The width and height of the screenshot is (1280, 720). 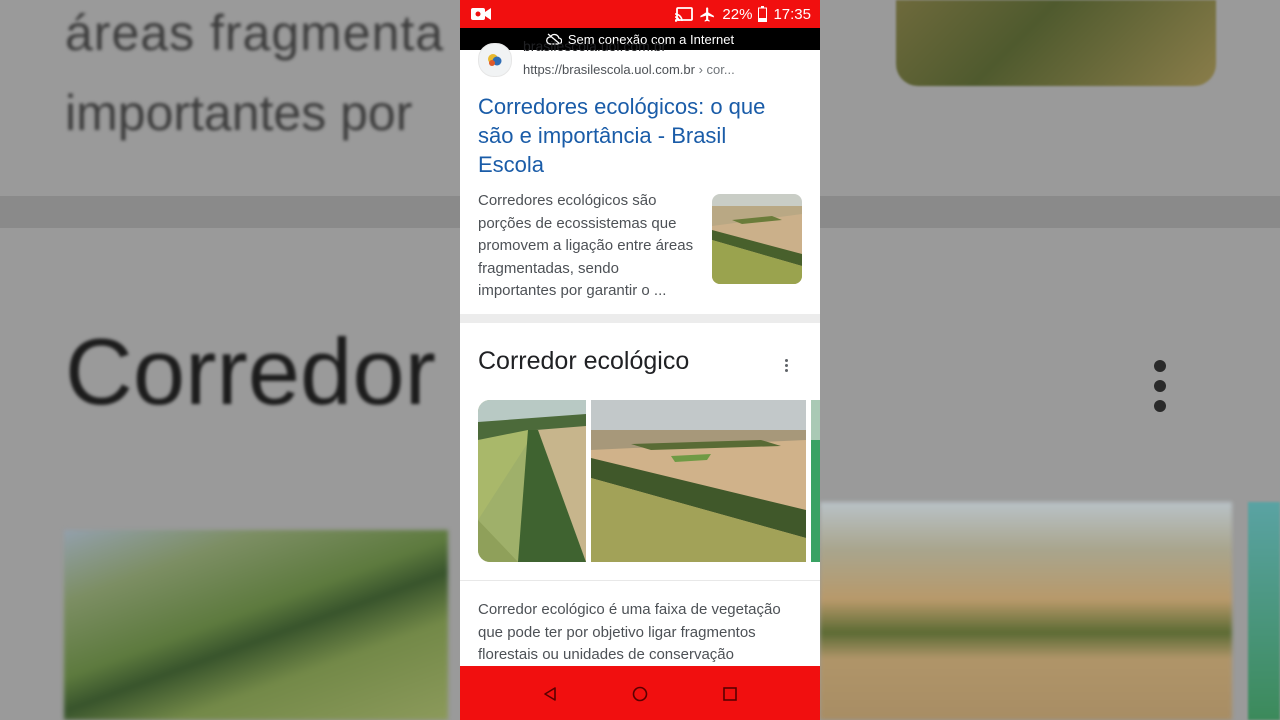 What do you see at coordinates (763, 14) in the screenshot?
I see `battery-icon` at bounding box center [763, 14].